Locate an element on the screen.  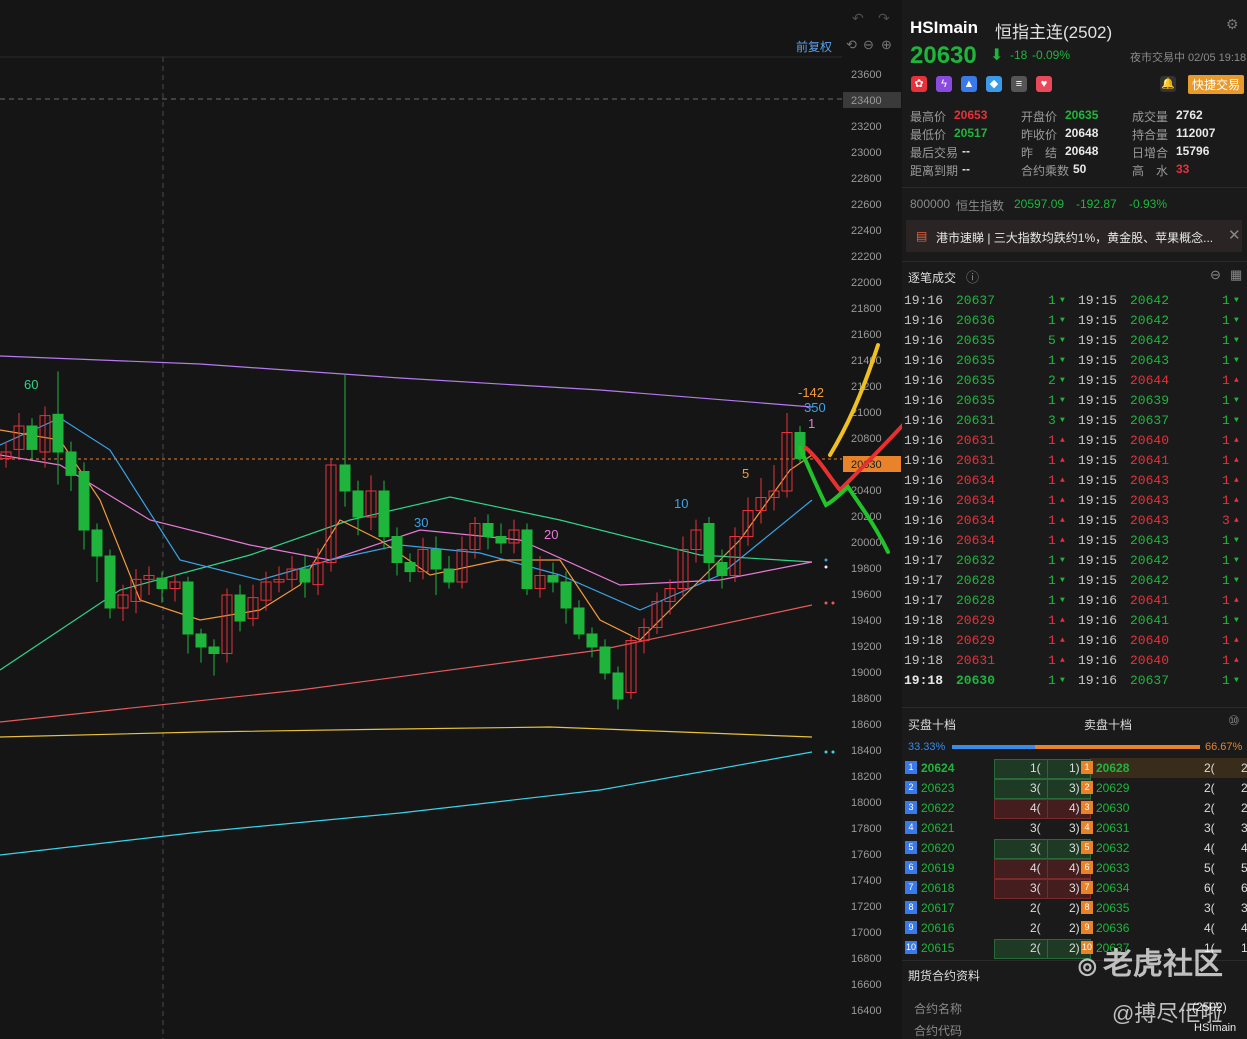
ask-price: 20630 is located at coordinates (1113, 808).